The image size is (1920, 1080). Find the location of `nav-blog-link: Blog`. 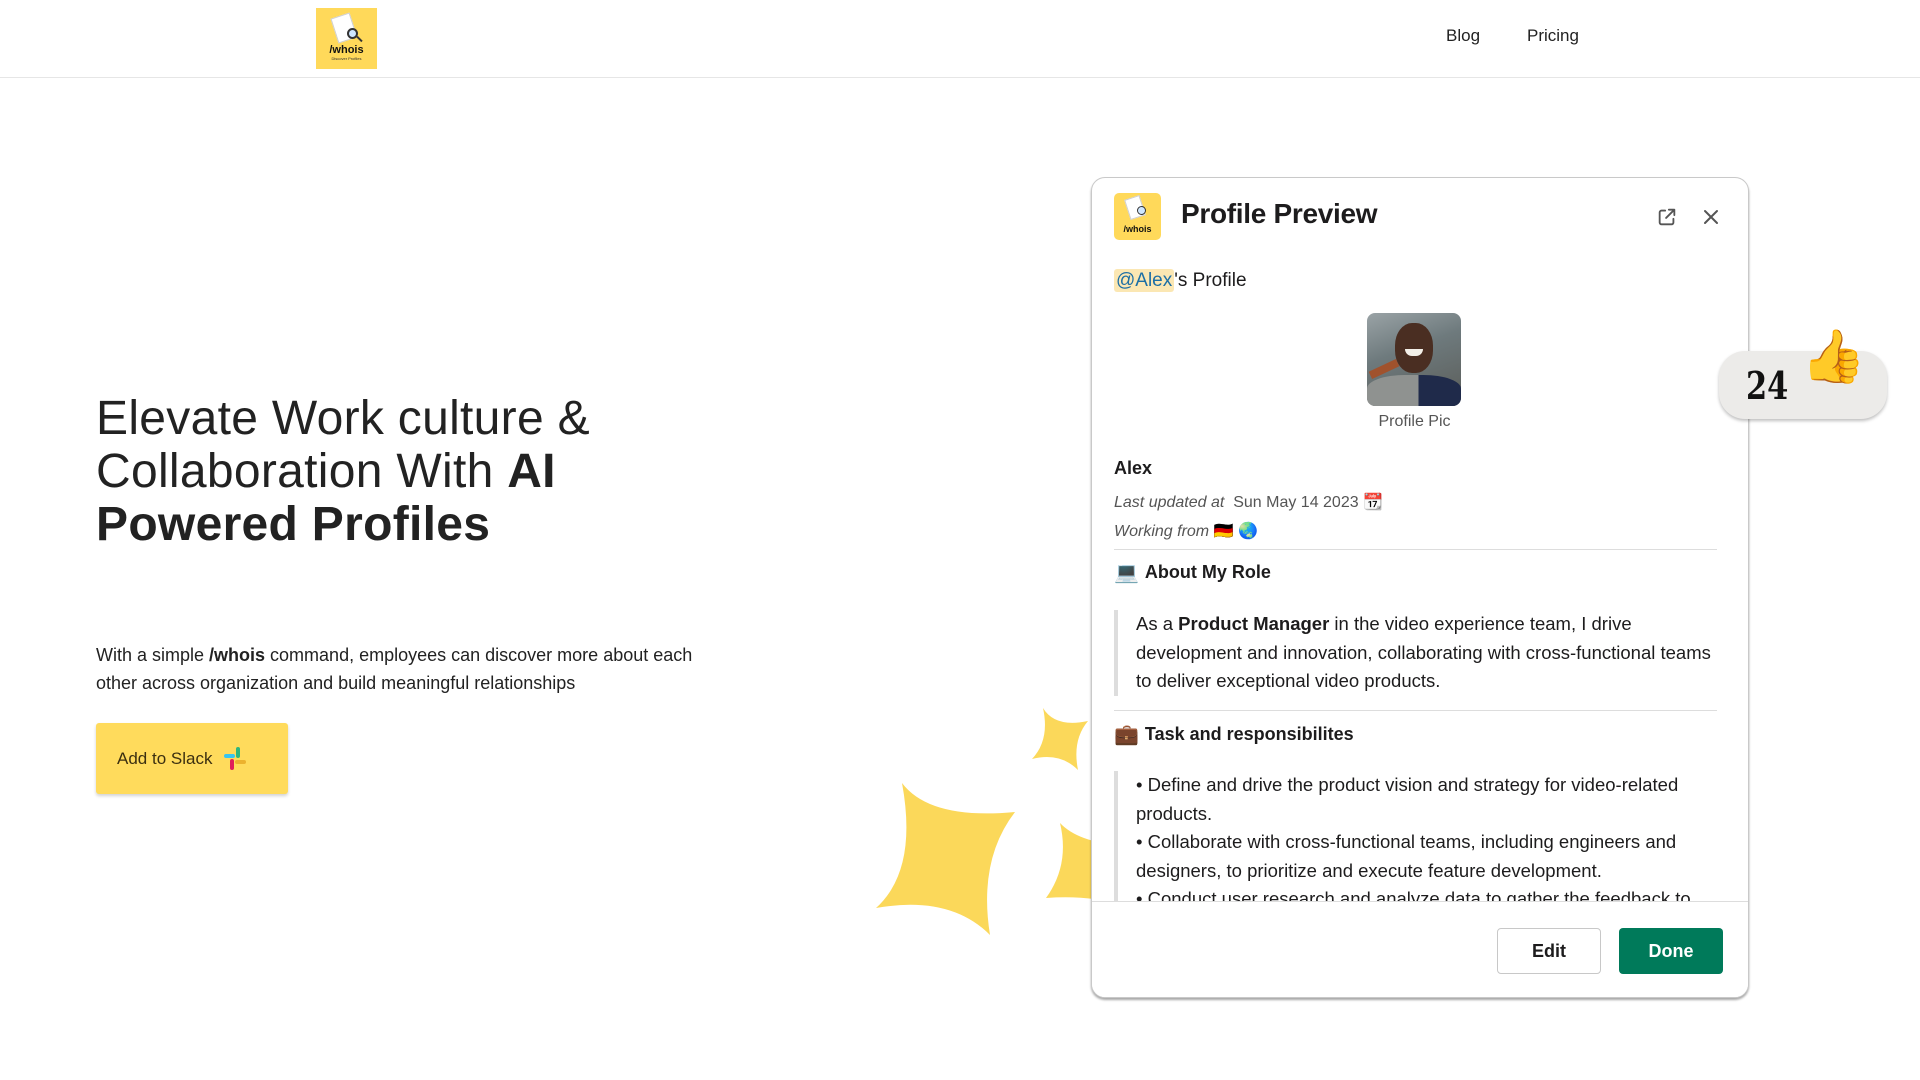

nav-blog-link: Blog is located at coordinates (1463, 36).